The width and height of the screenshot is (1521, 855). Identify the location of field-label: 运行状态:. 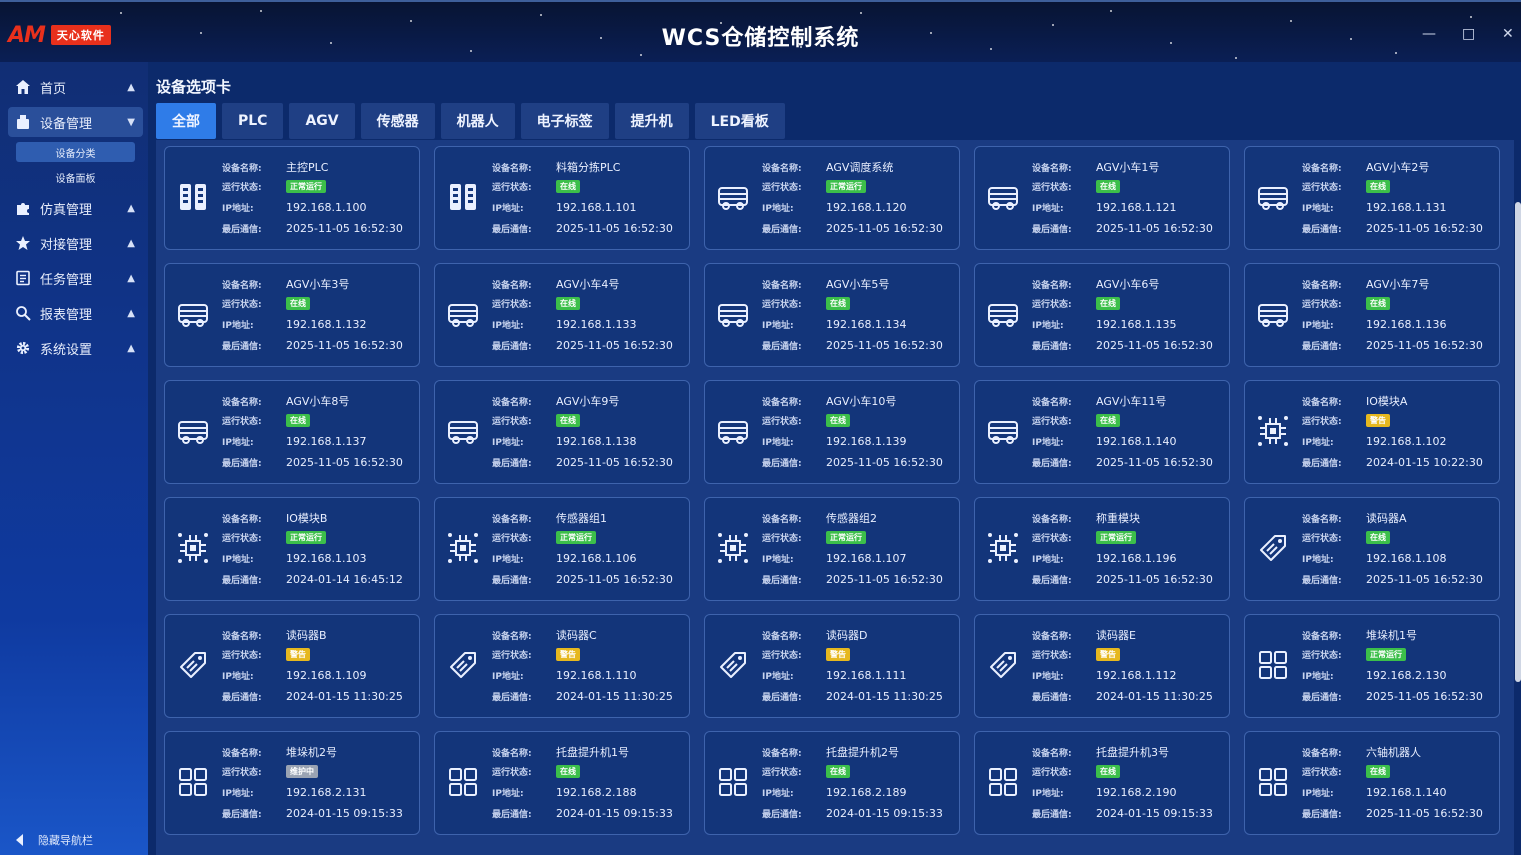
(1322, 305).